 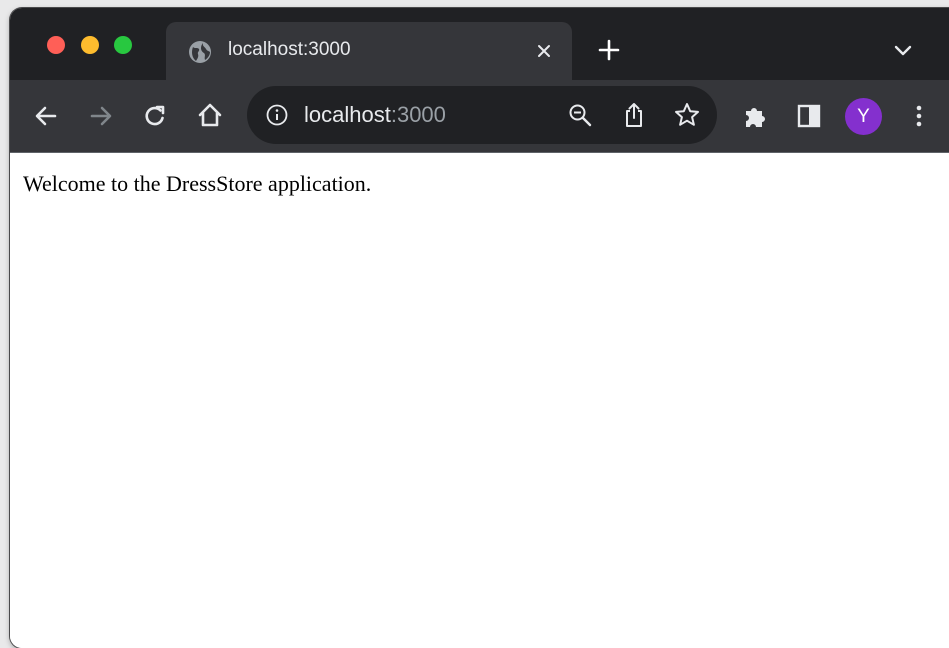 What do you see at coordinates (609, 50) in the screenshot?
I see `plus-icon` at bounding box center [609, 50].